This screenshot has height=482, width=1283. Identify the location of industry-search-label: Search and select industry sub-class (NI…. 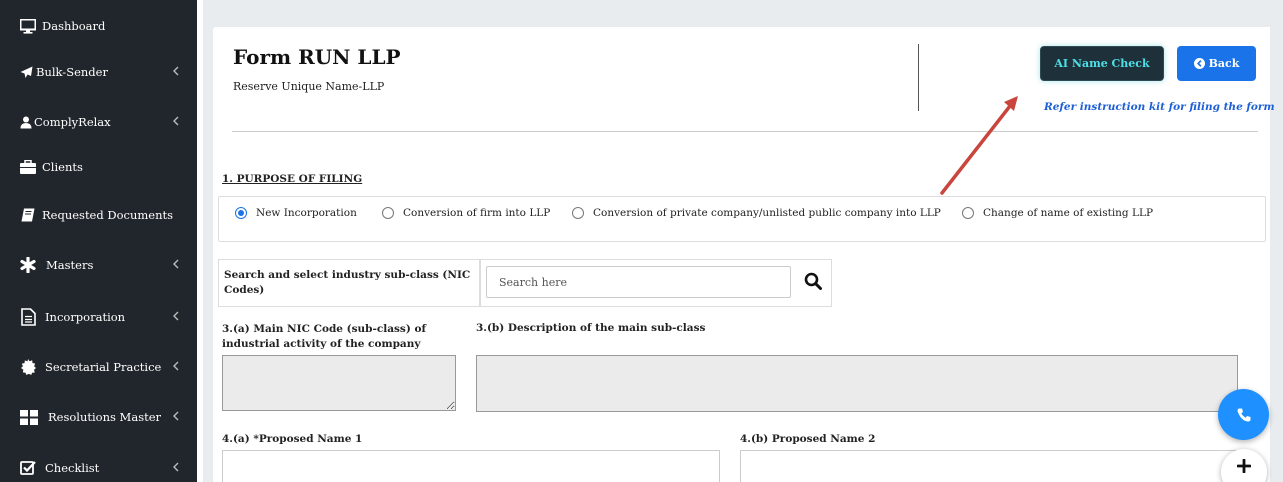
(349, 283).